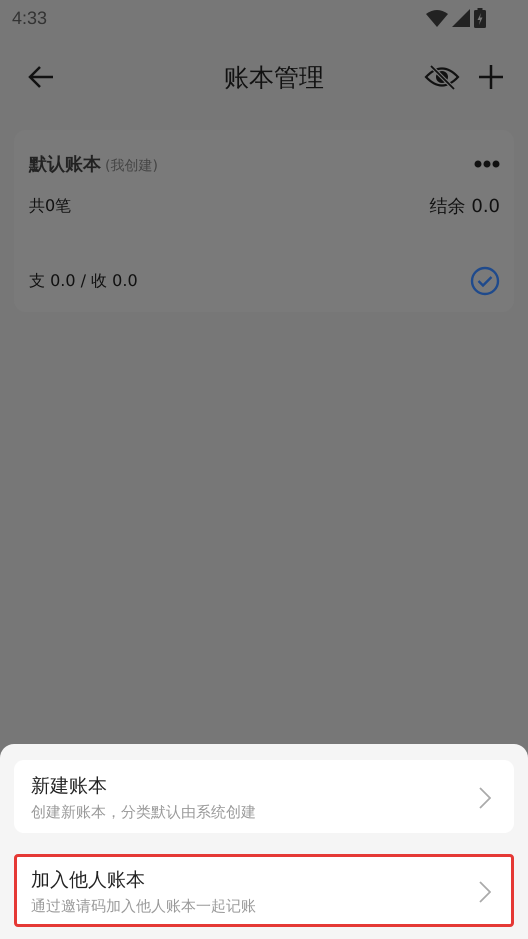 The height and width of the screenshot is (939, 528). What do you see at coordinates (465, 206) in the screenshot?
I see `balance: 结余 0.0` at bounding box center [465, 206].